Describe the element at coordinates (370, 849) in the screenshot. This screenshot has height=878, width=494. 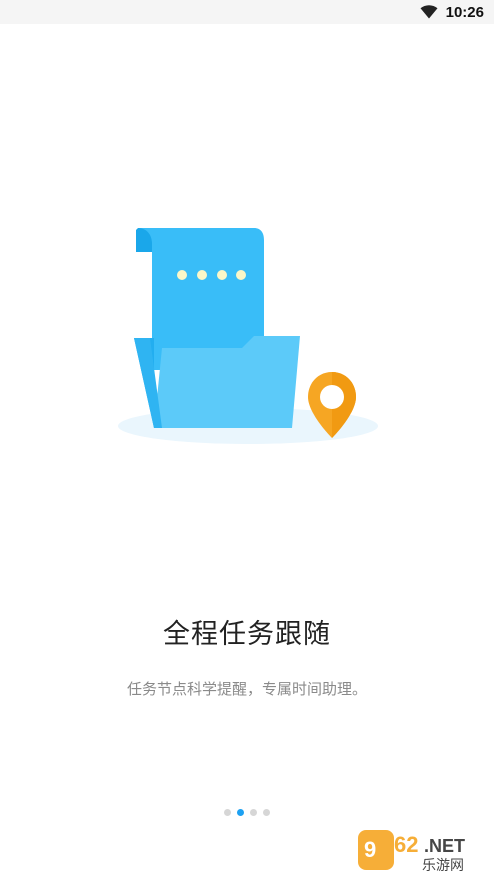
I see `svg-text: 9` at that location.